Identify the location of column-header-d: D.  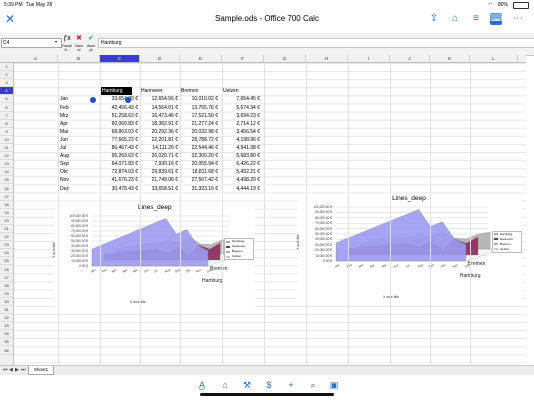
(160, 58).